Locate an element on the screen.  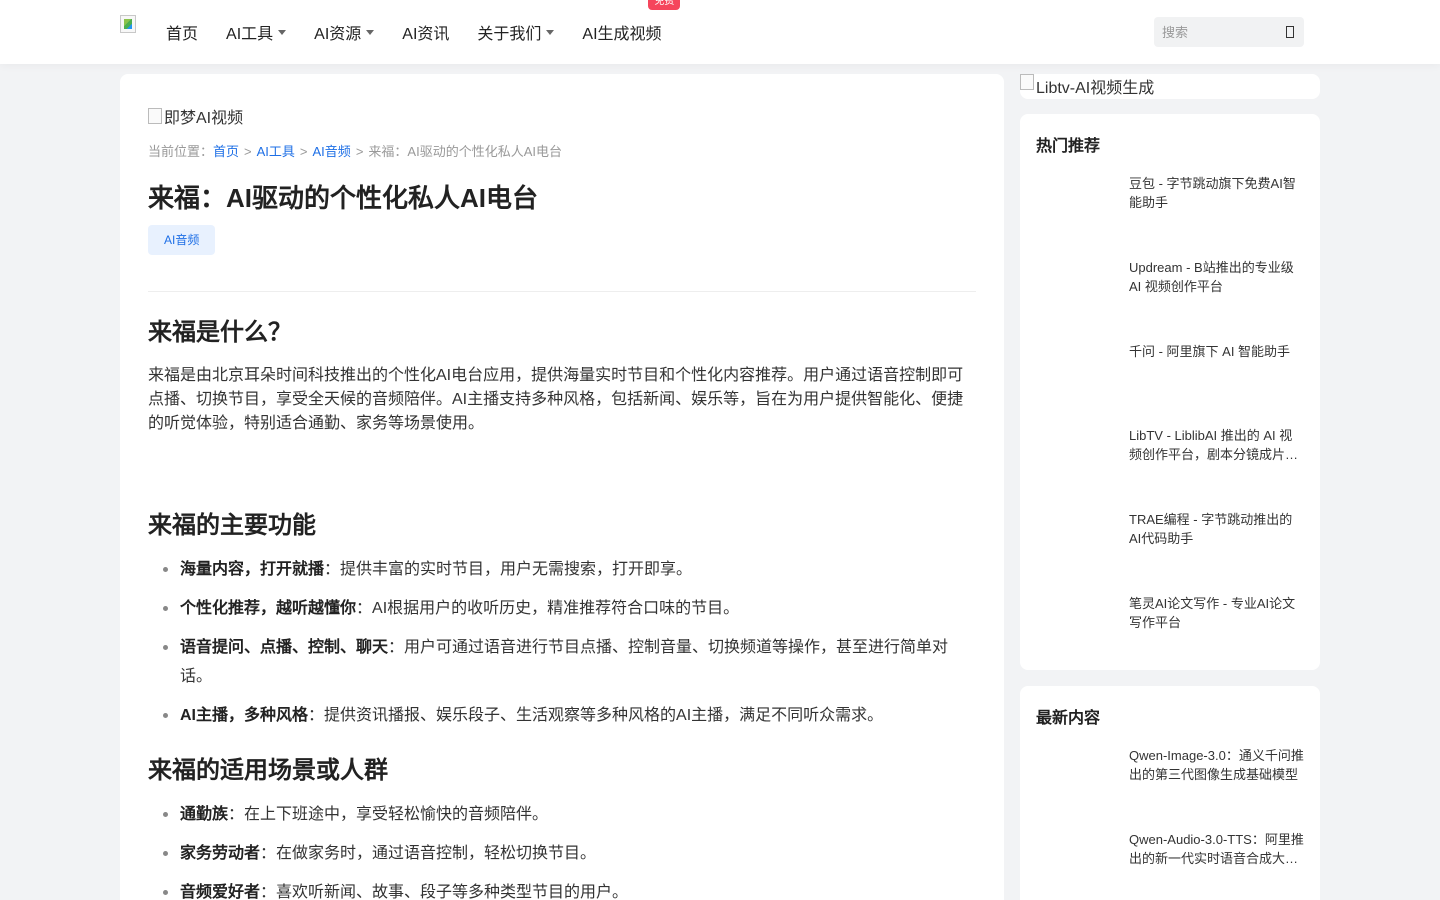
breadcrumb: 当前位置：首页 > AI工具 > AI音频 > 来福：AI驱动的个性化私人AI电台 is located at coordinates (355, 150).